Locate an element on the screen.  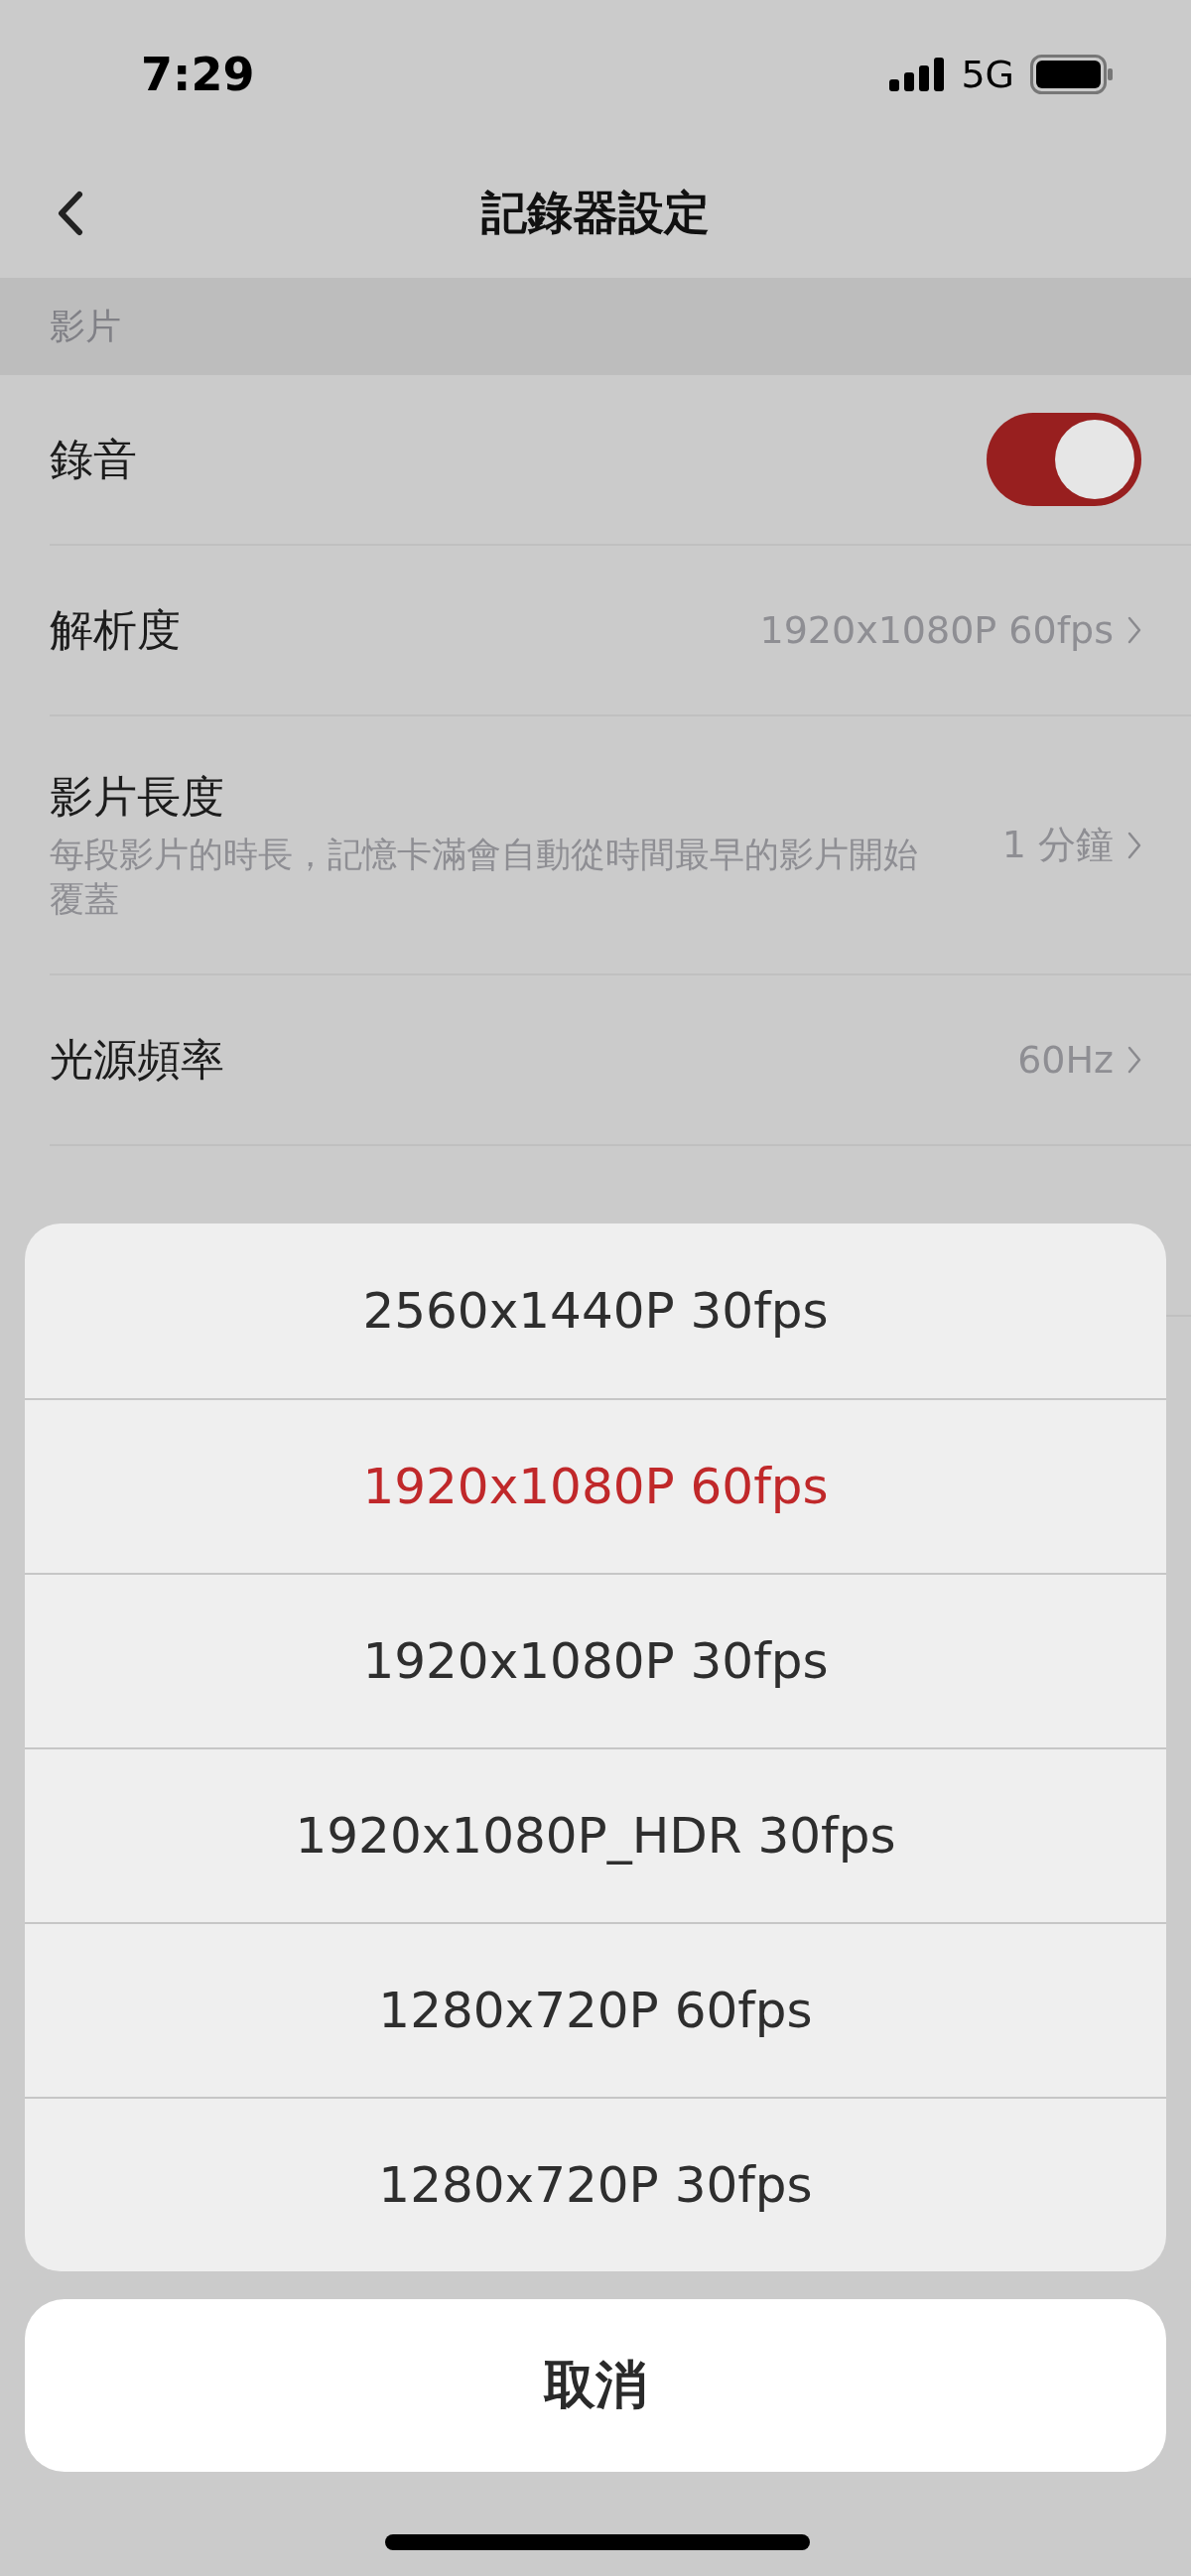
status-time: 7:29 is located at coordinates (198, 75).